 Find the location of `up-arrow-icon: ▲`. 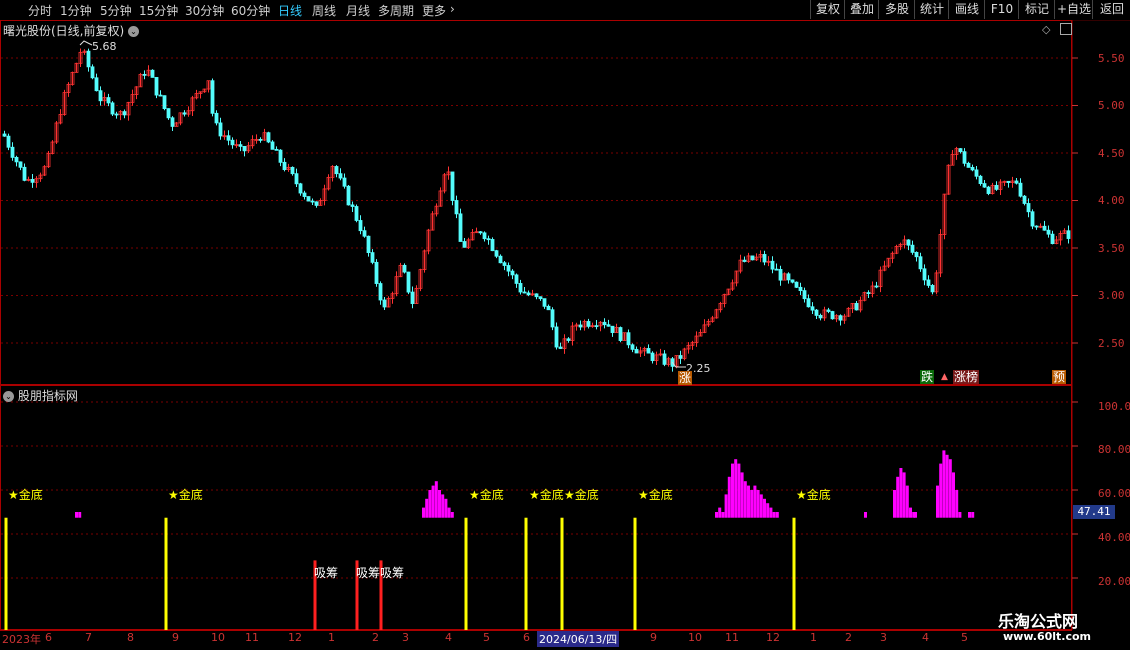

up-arrow-icon: ▲ is located at coordinates (944, 377).